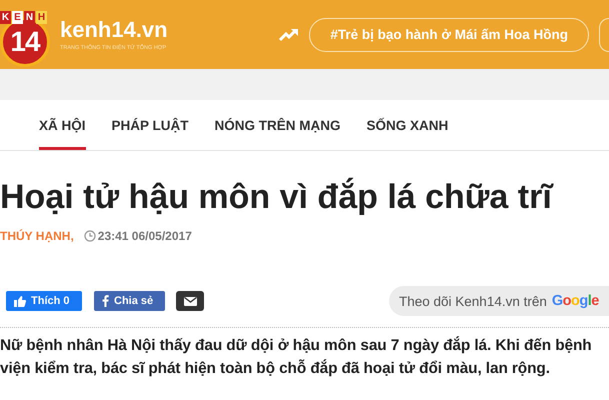  Describe the element at coordinates (575, 301) in the screenshot. I see `google-logo: Google` at that location.